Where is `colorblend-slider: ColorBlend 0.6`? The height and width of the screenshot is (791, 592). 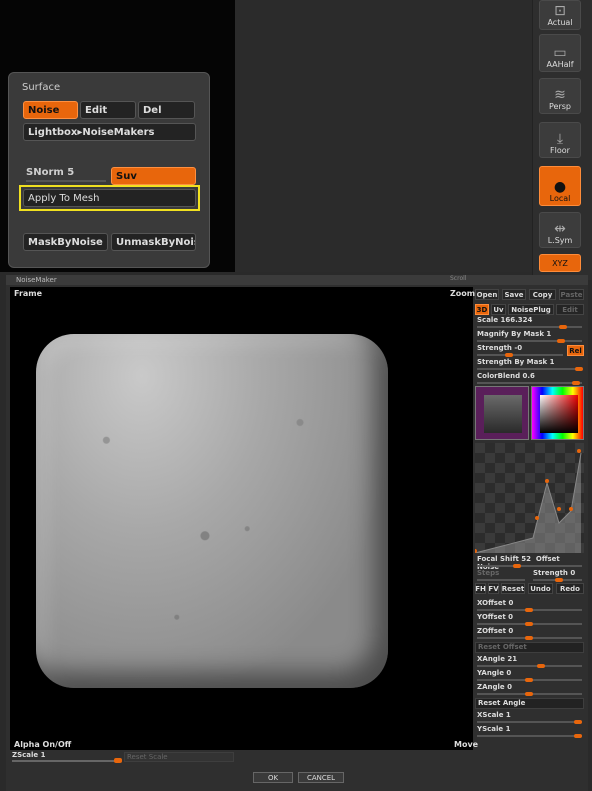
colorblend-slider: ColorBlend 0.6 is located at coordinates (529, 378).